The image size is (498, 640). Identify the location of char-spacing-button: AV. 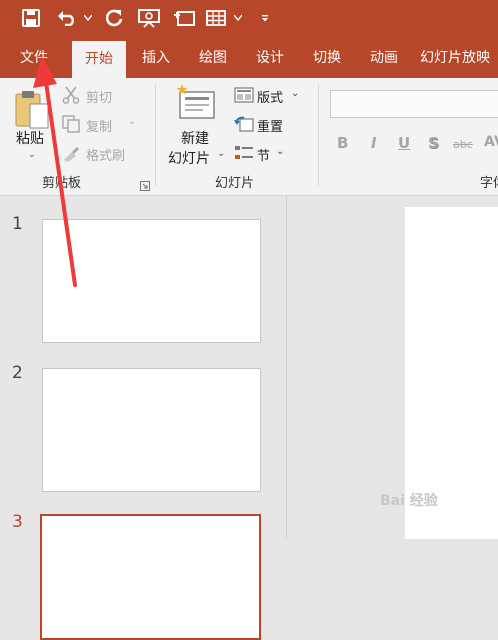
(491, 142).